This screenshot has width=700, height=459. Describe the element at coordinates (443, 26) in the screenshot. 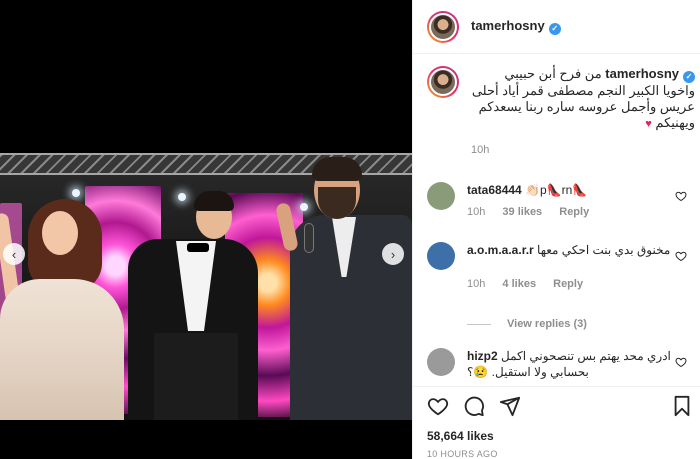

I see `author-avatar` at that location.